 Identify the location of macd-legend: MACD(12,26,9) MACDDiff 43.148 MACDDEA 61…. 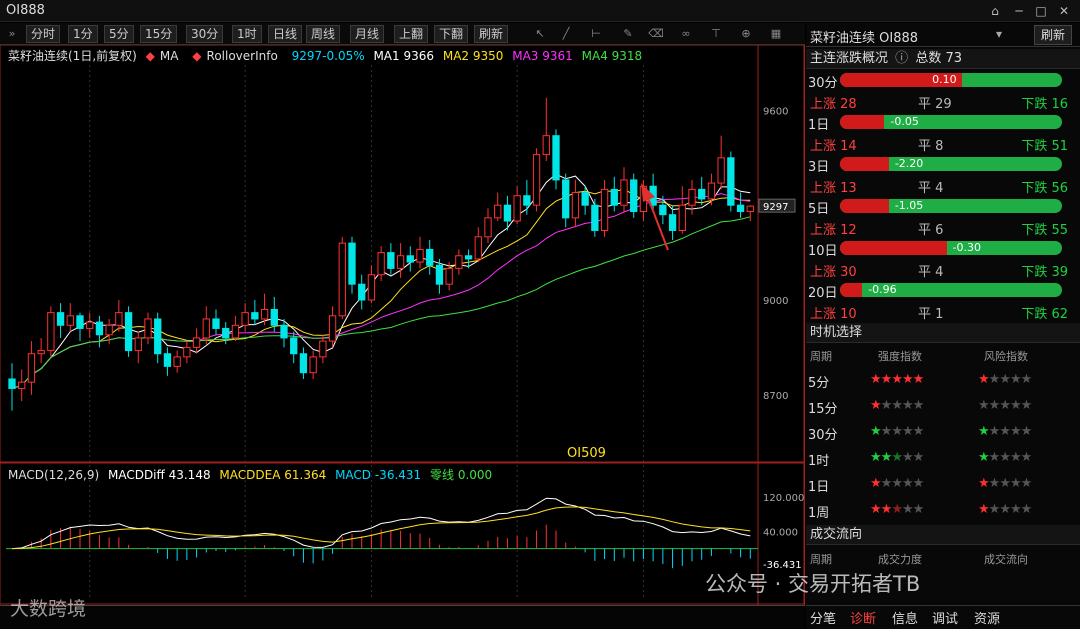
(252, 474).